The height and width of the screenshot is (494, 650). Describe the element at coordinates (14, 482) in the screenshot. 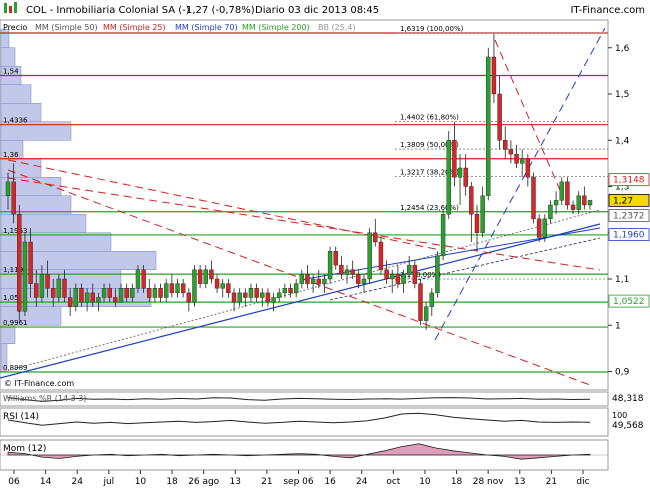

I see `x-tick-label: 06` at that location.